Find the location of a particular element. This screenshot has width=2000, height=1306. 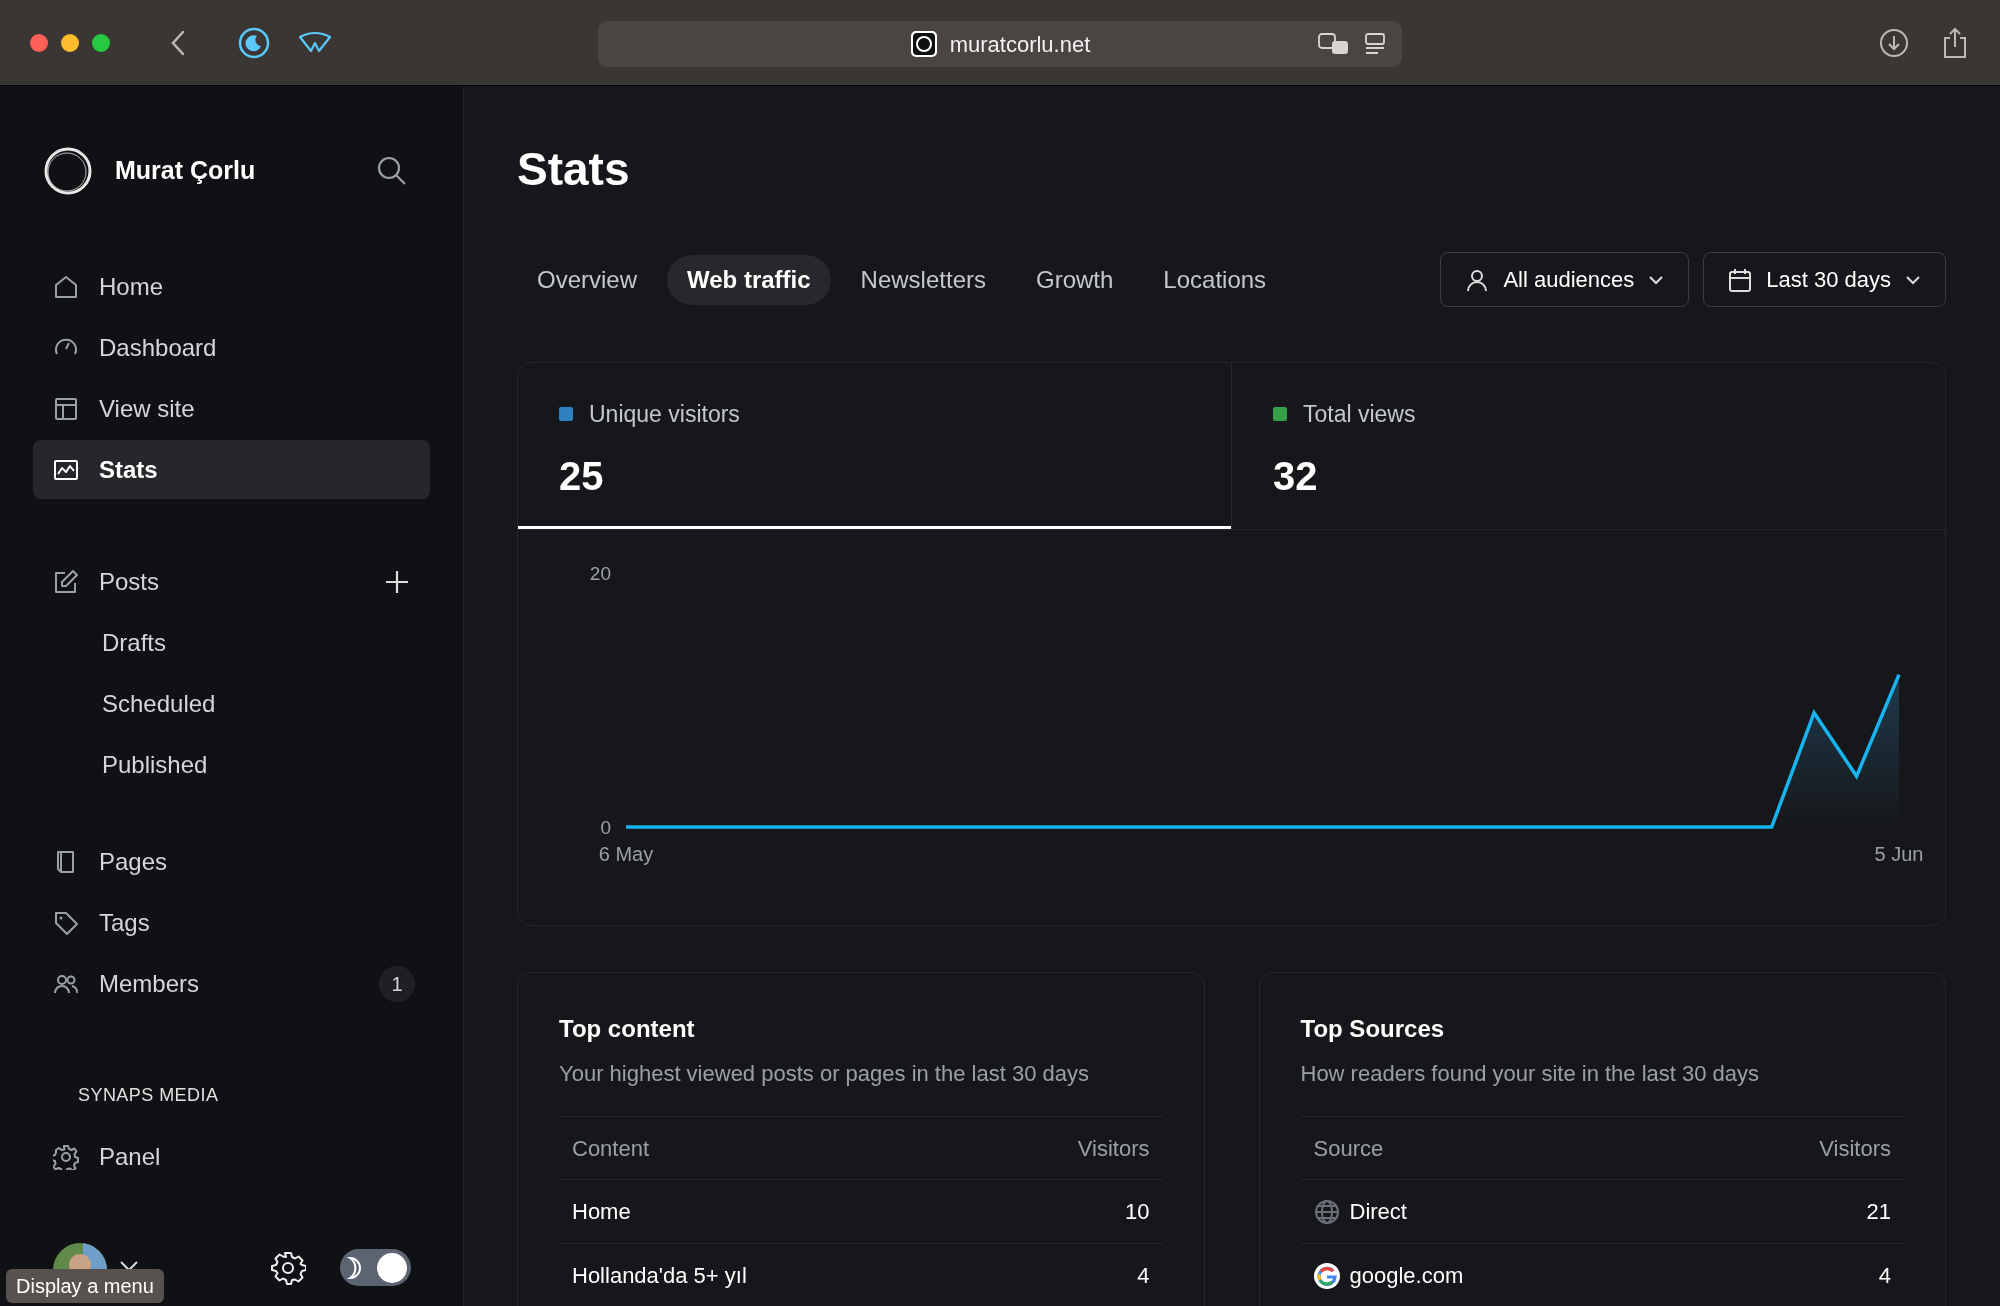

metric-label: Unique visitors is located at coordinates (664, 414).